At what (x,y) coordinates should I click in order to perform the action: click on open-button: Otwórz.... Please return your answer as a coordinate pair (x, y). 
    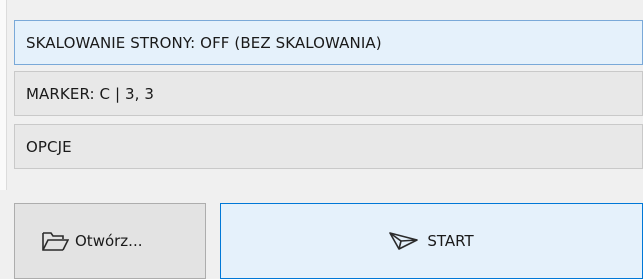
    Looking at the image, I should click on (110, 241).